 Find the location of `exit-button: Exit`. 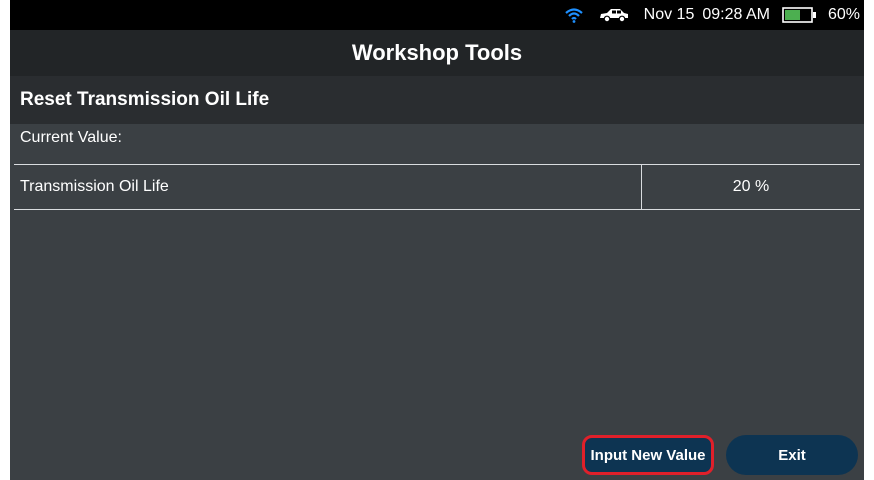

exit-button: Exit is located at coordinates (792, 455).